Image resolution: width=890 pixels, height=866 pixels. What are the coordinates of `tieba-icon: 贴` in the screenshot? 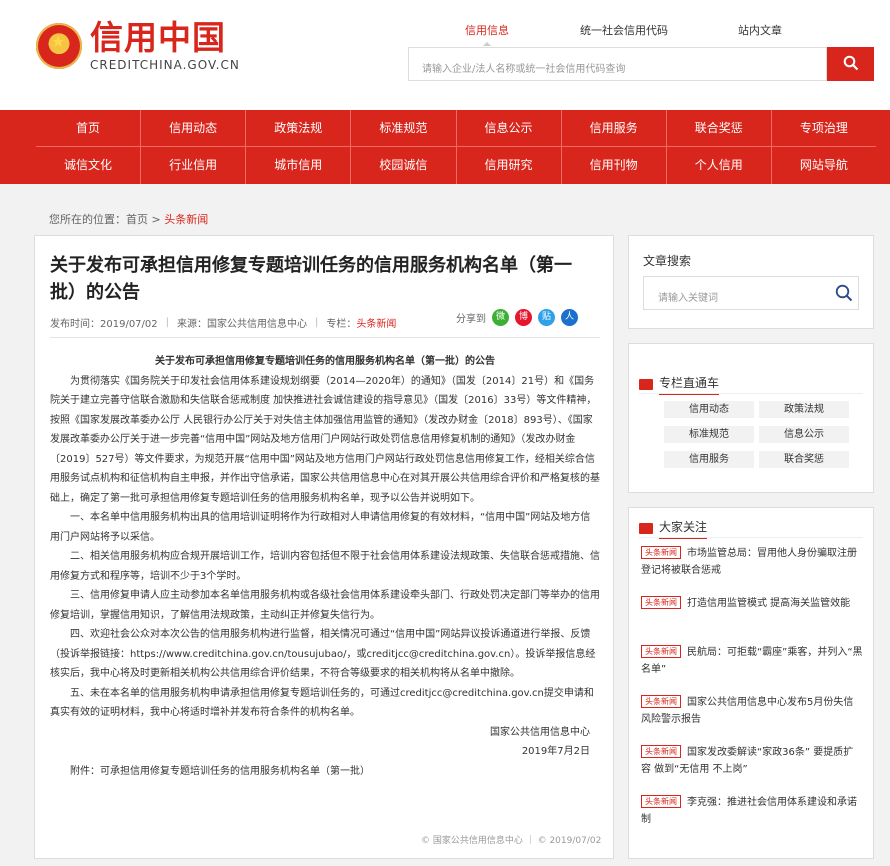 It's located at (546, 317).